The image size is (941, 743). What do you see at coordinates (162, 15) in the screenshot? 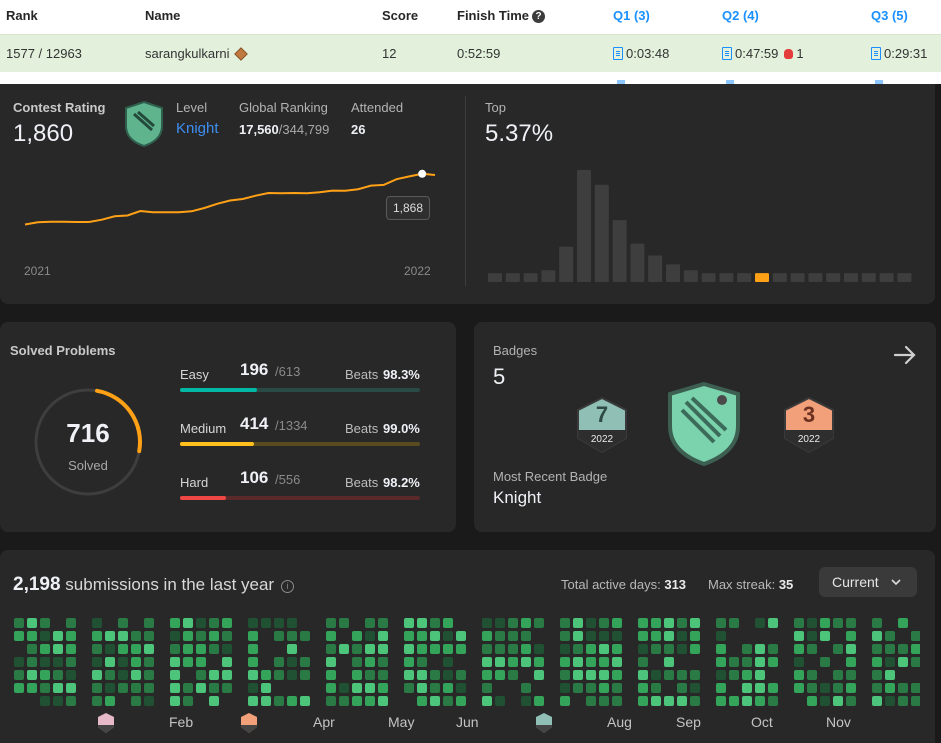
I see `header-name: Name` at bounding box center [162, 15].